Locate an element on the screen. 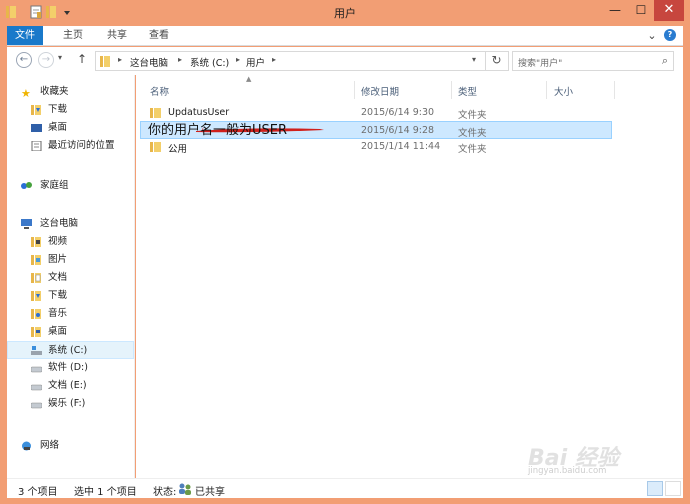 The width and height of the screenshot is (690, 504). annotation-text: 你的用户名一般为USER is located at coordinates (218, 130).